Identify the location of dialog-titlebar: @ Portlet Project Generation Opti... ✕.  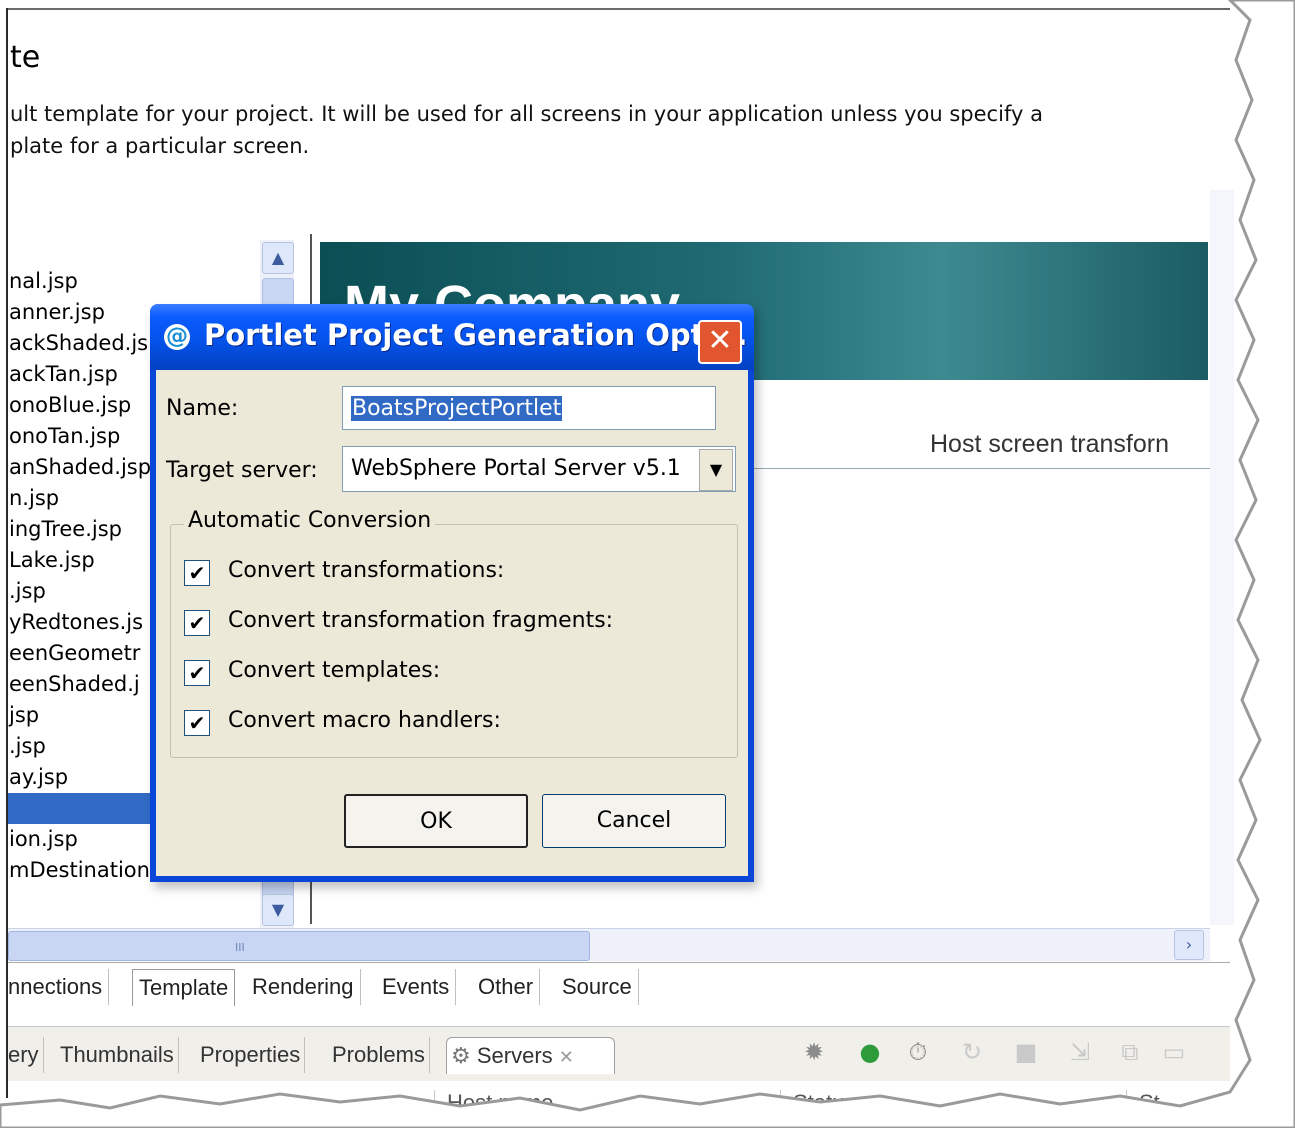
(452, 337).